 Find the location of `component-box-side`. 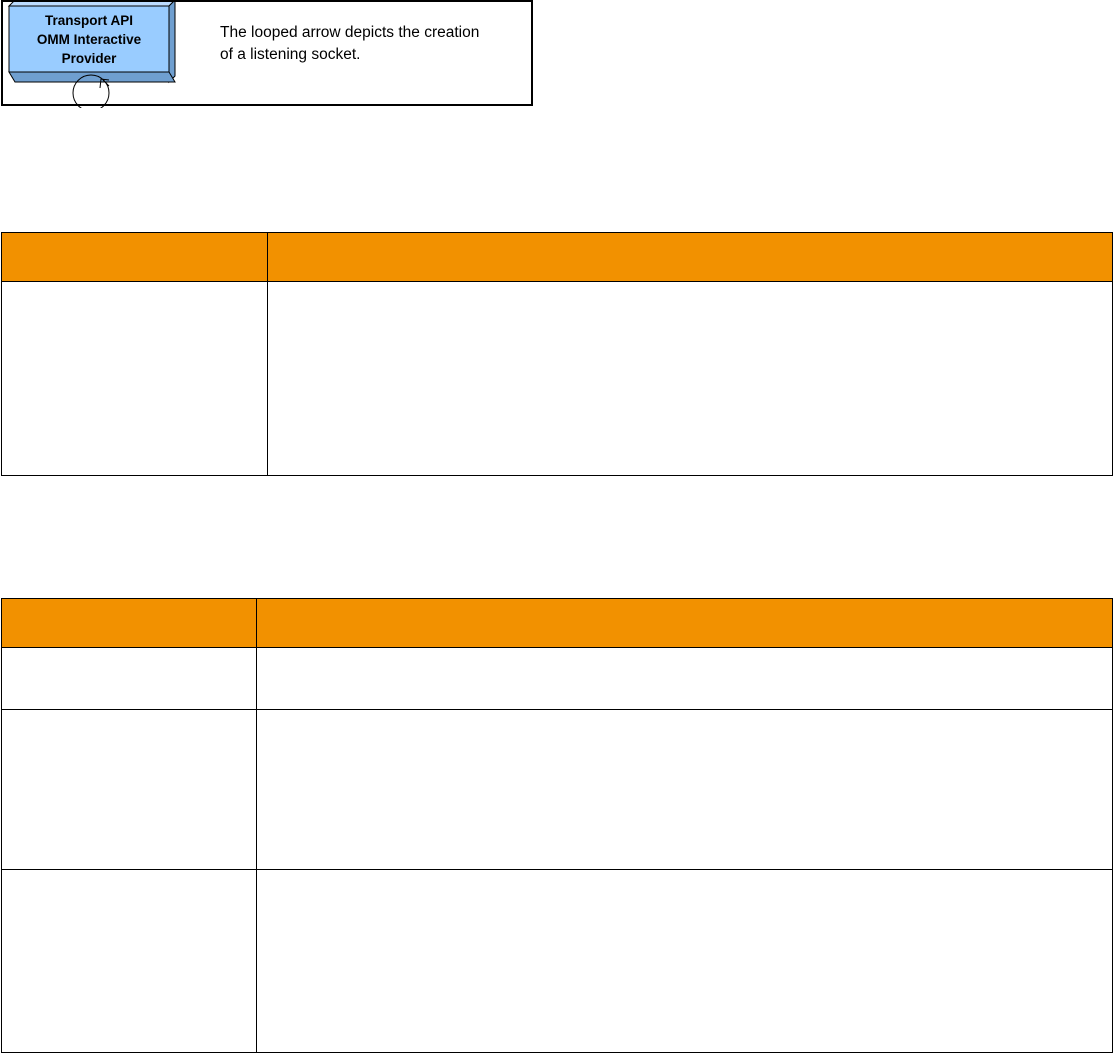

component-box-side is located at coordinates (172, 43).